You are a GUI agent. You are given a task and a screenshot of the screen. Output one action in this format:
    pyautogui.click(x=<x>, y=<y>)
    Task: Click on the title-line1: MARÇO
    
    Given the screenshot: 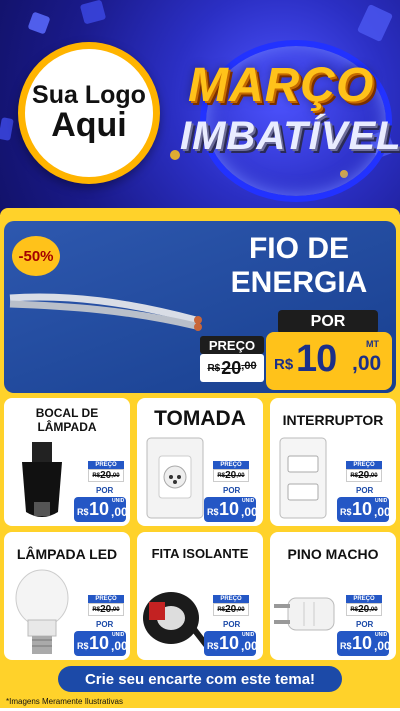 What is the action you would take?
    pyautogui.click(x=281, y=85)
    